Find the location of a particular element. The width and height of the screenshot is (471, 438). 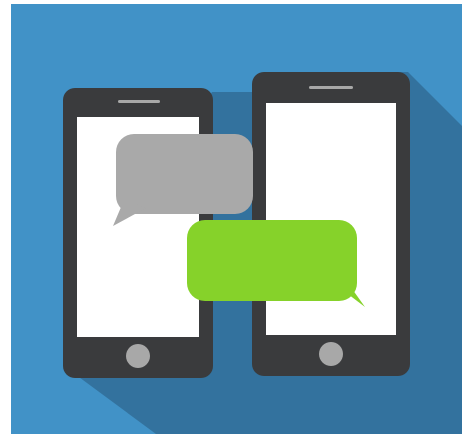

left-phone-speaker is located at coordinates (139, 101).